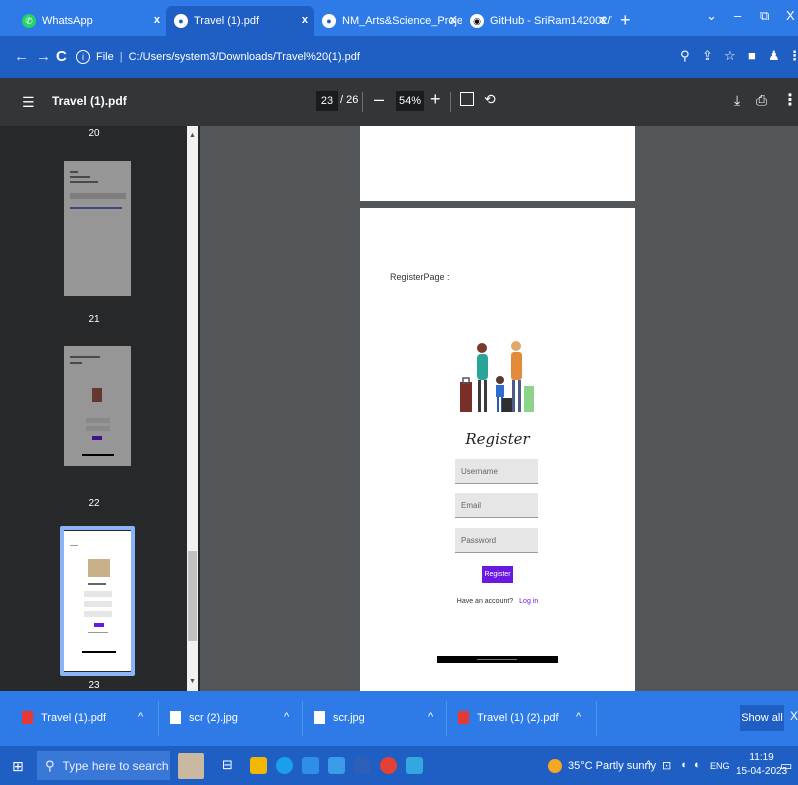 The image size is (798, 785). Describe the element at coordinates (28, 102) in the screenshot. I see `hamburger-menu-icon: ☰` at that location.